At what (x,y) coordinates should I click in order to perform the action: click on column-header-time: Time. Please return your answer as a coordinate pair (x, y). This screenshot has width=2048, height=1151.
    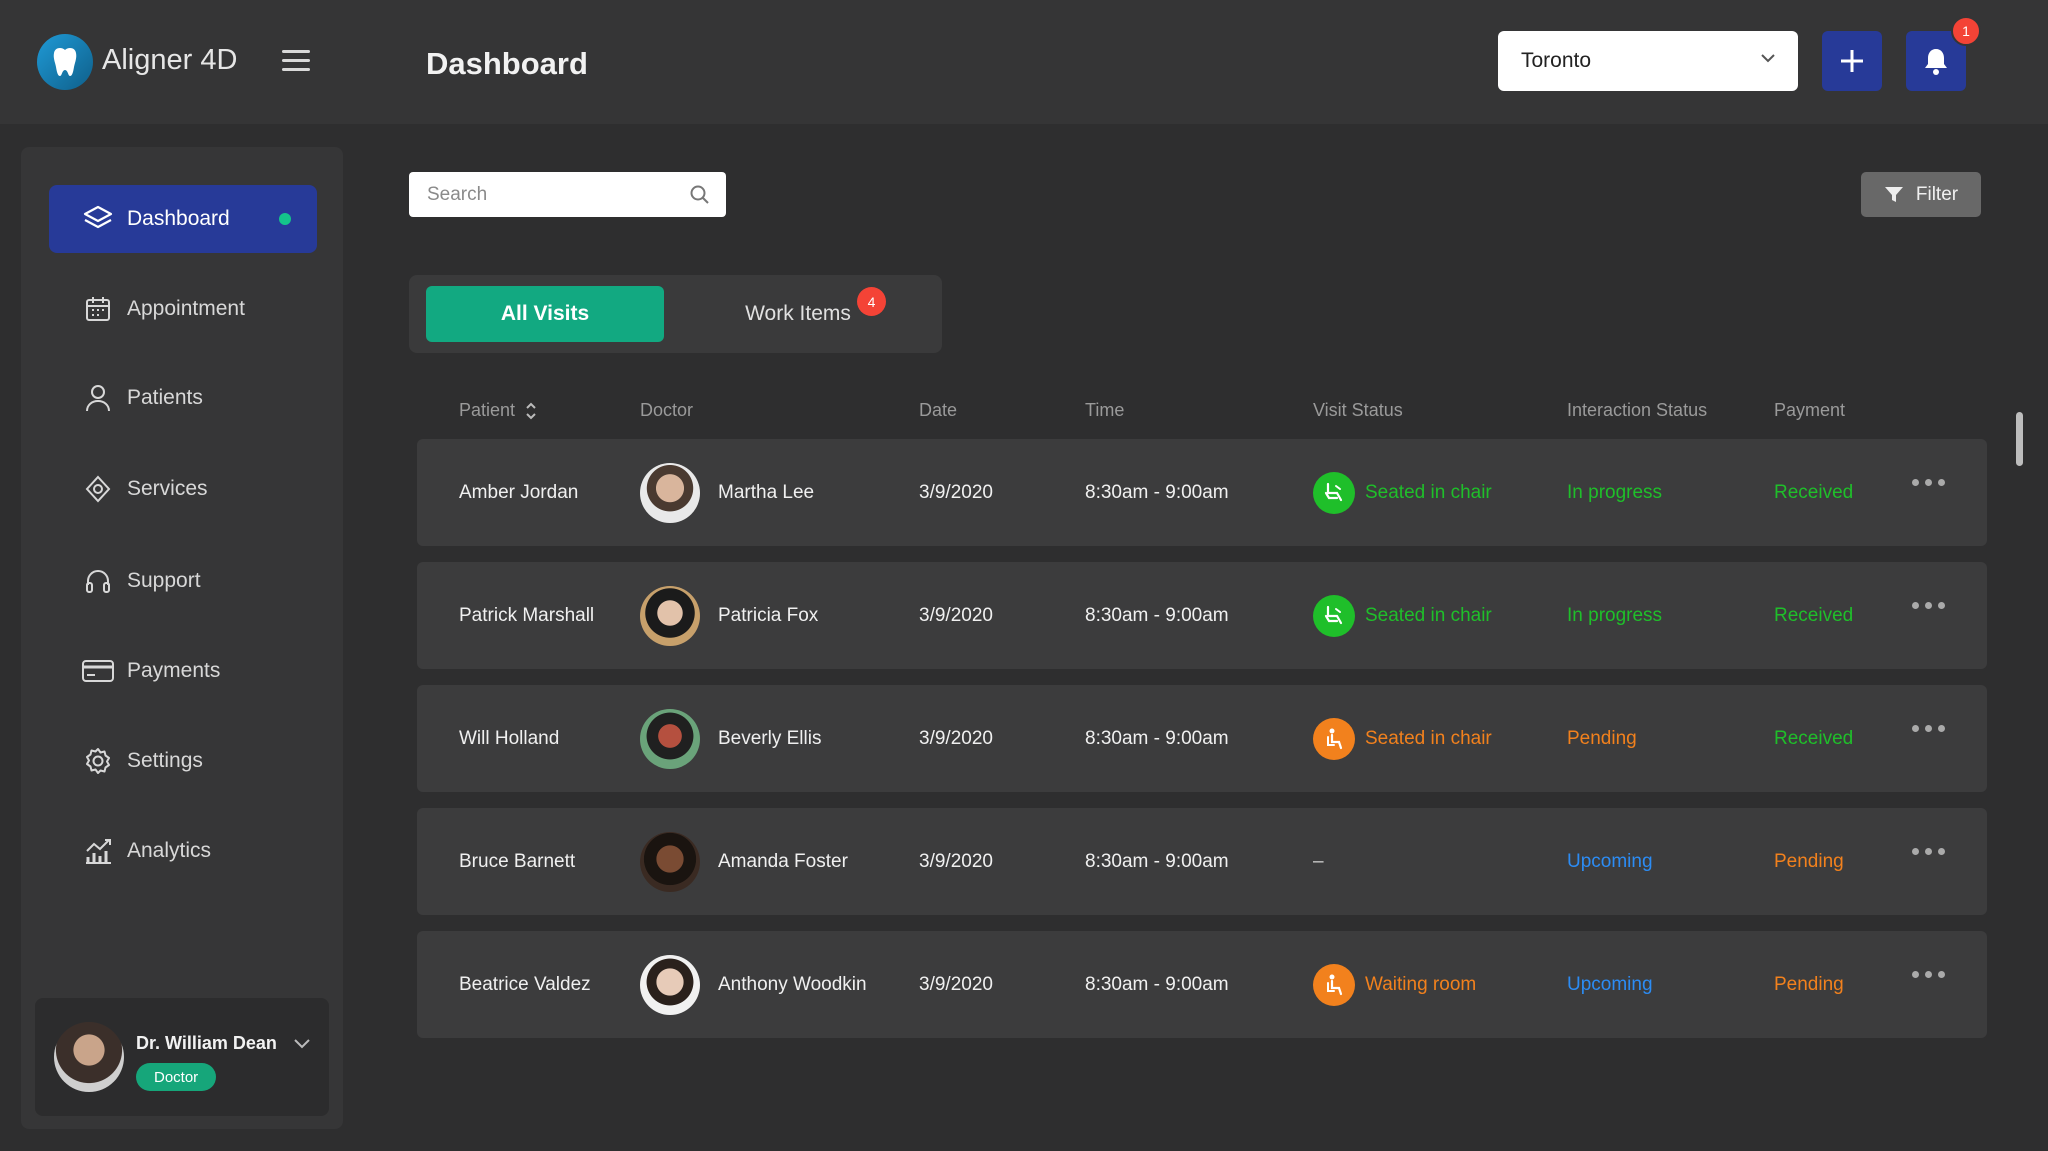
    Looking at the image, I should click on (1105, 410).